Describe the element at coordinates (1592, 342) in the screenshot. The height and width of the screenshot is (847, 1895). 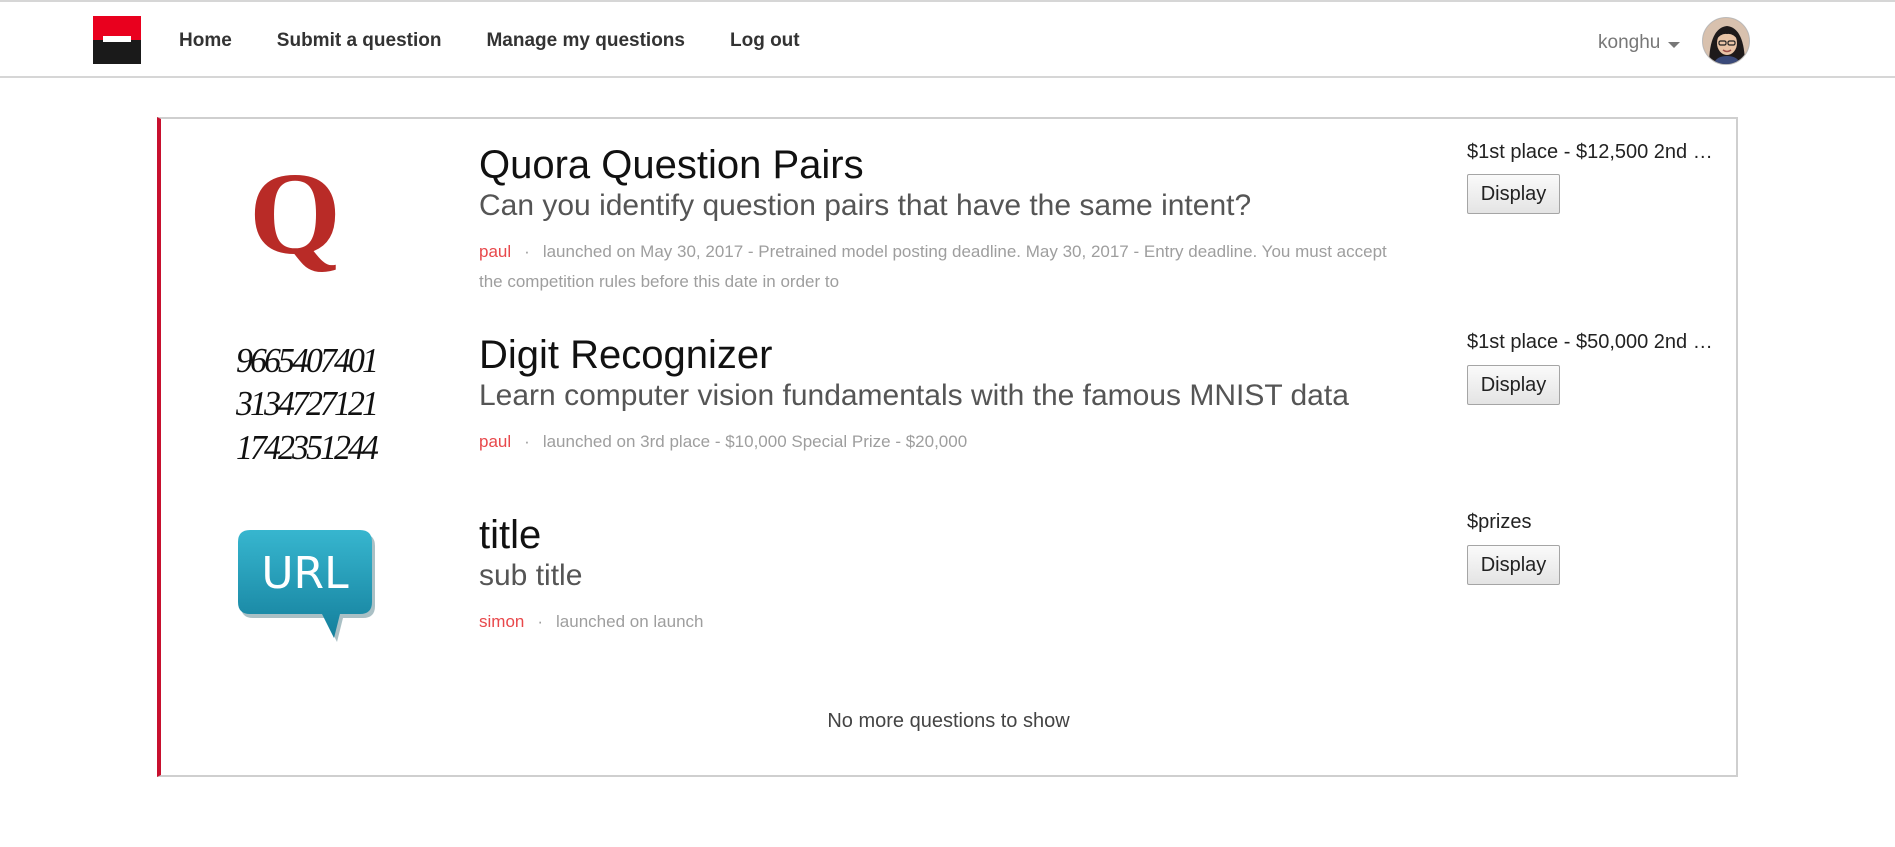
I see `prize-text: $1st place - $50,000 2nd place - $25,000` at that location.